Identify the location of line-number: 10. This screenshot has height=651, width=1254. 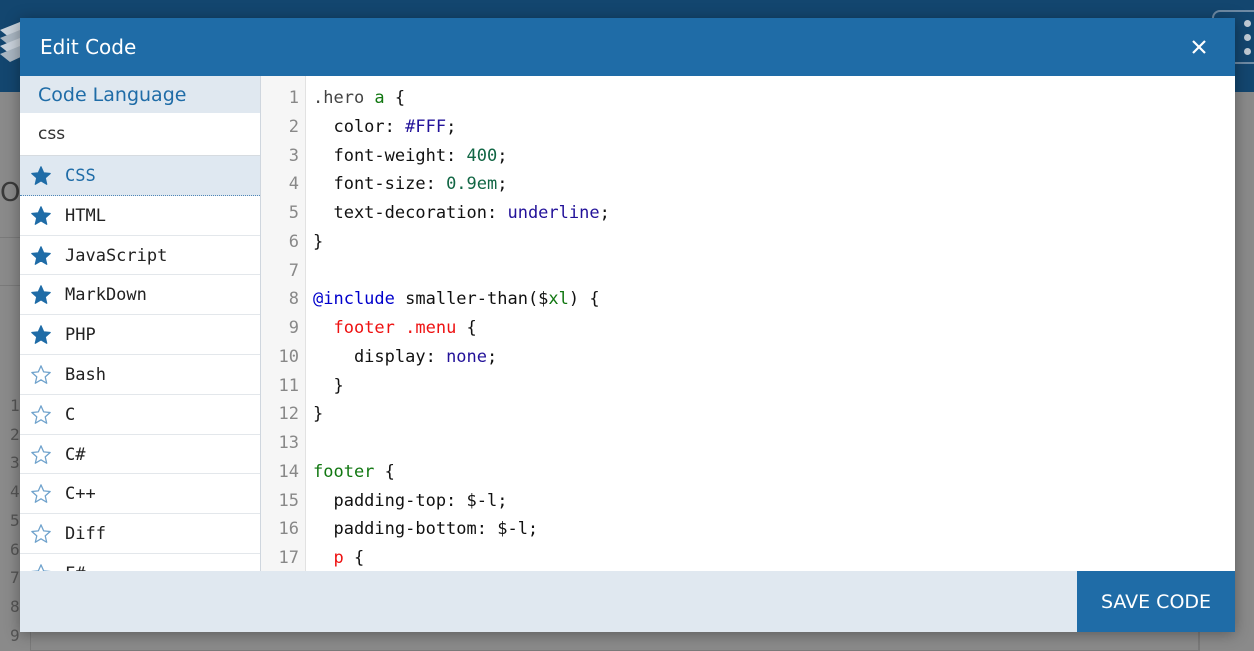
(288, 356).